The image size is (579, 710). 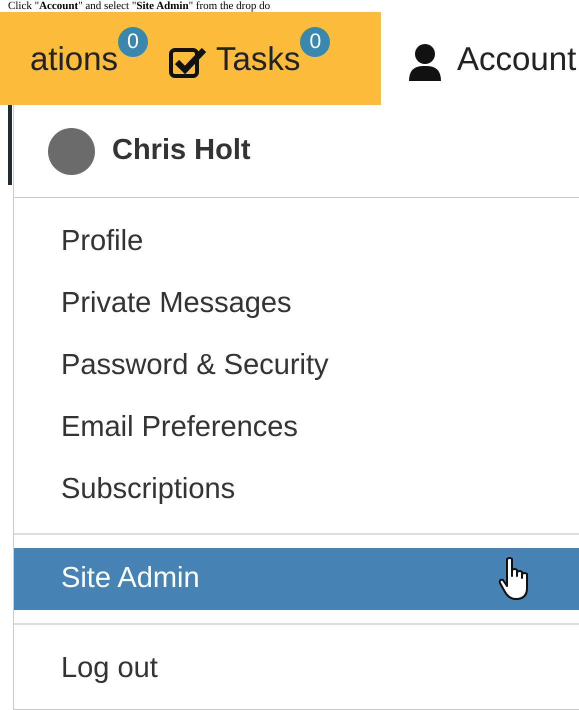 I want to click on menu-item: Private Messages, so click(x=296, y=304).